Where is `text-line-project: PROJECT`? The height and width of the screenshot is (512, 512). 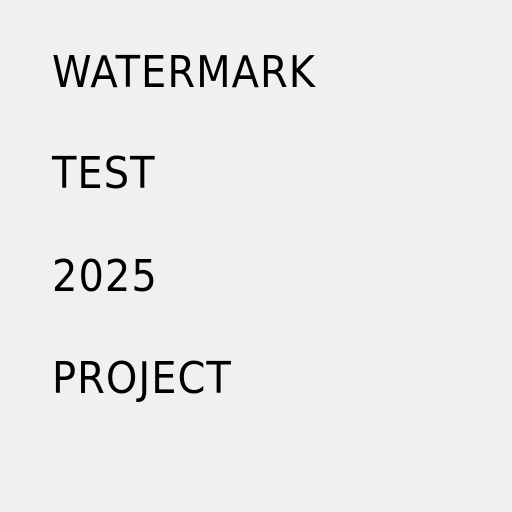
text-line-project: PROJECT is located at coordinates (142, 378).